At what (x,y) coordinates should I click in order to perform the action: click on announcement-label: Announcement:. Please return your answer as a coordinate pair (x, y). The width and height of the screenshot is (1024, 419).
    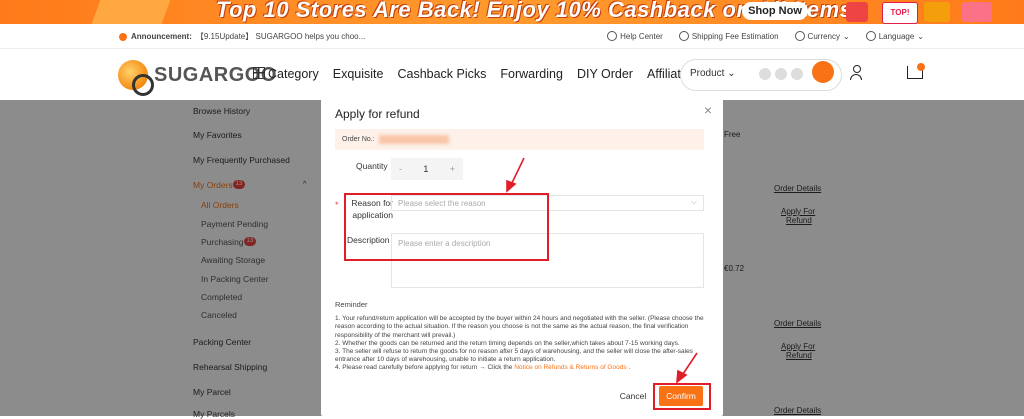
    Looking at the image, I should click on (161, 36).